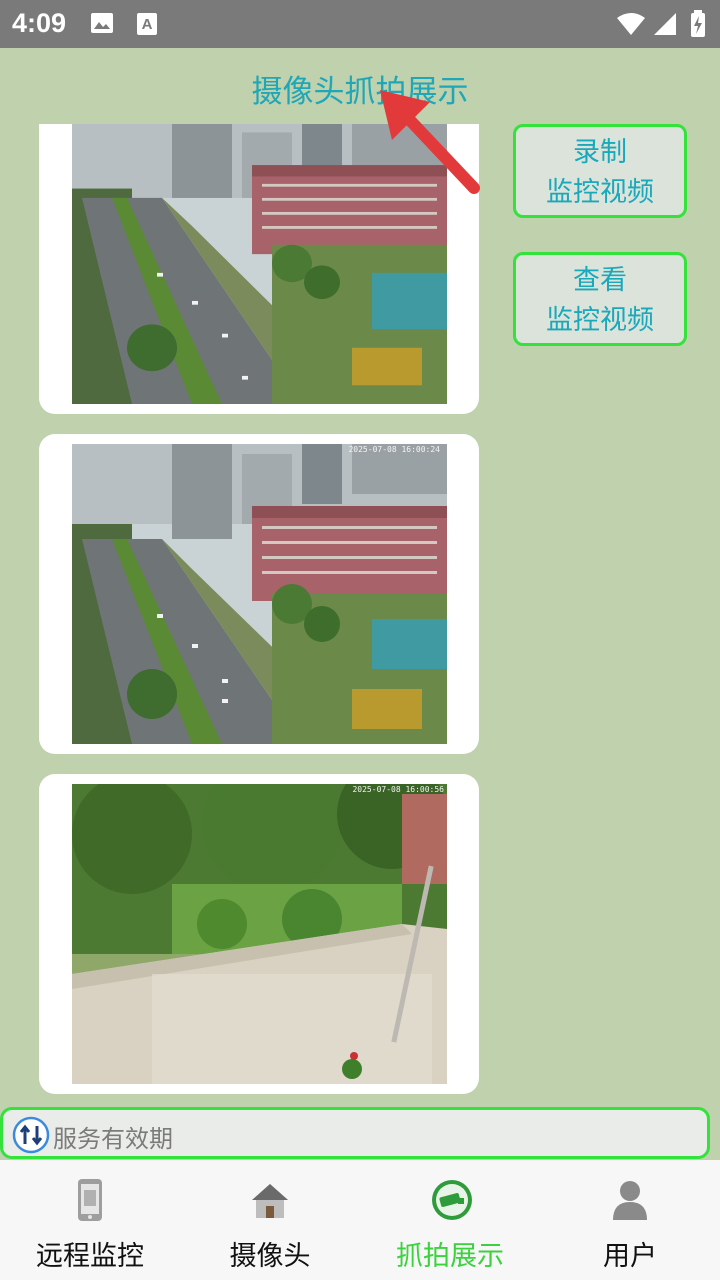 This screenshot has width=720, height=1280. I want to click on snapshot-timestamp: 2025-07-08 16:00:24, so click(394, 449).